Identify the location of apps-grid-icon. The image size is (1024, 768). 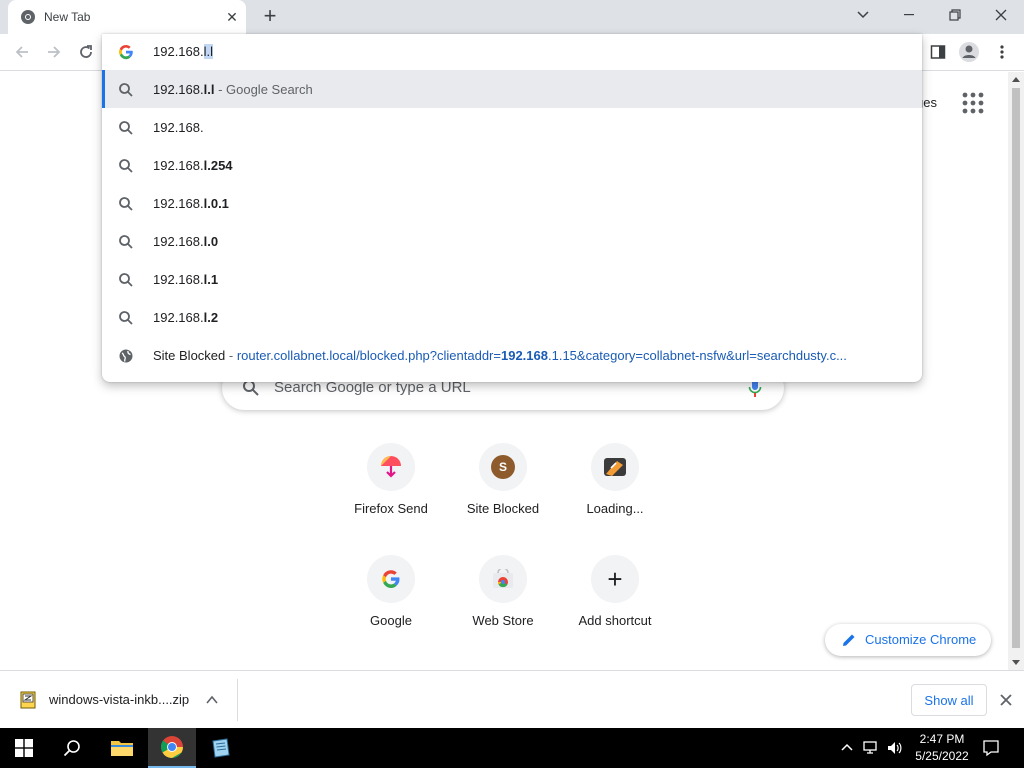
(973, 103).